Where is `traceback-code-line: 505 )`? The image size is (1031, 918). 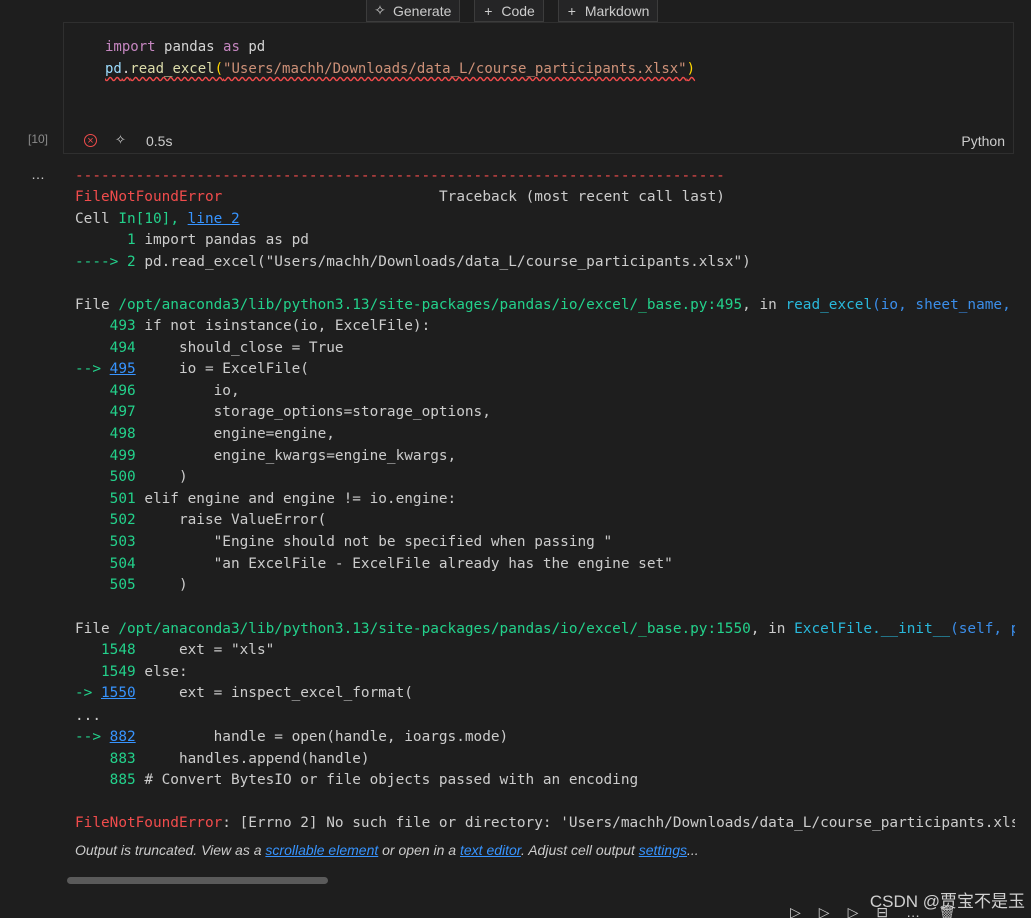 traceback-code-line: 505 ) is located at coordinates (131, 586).